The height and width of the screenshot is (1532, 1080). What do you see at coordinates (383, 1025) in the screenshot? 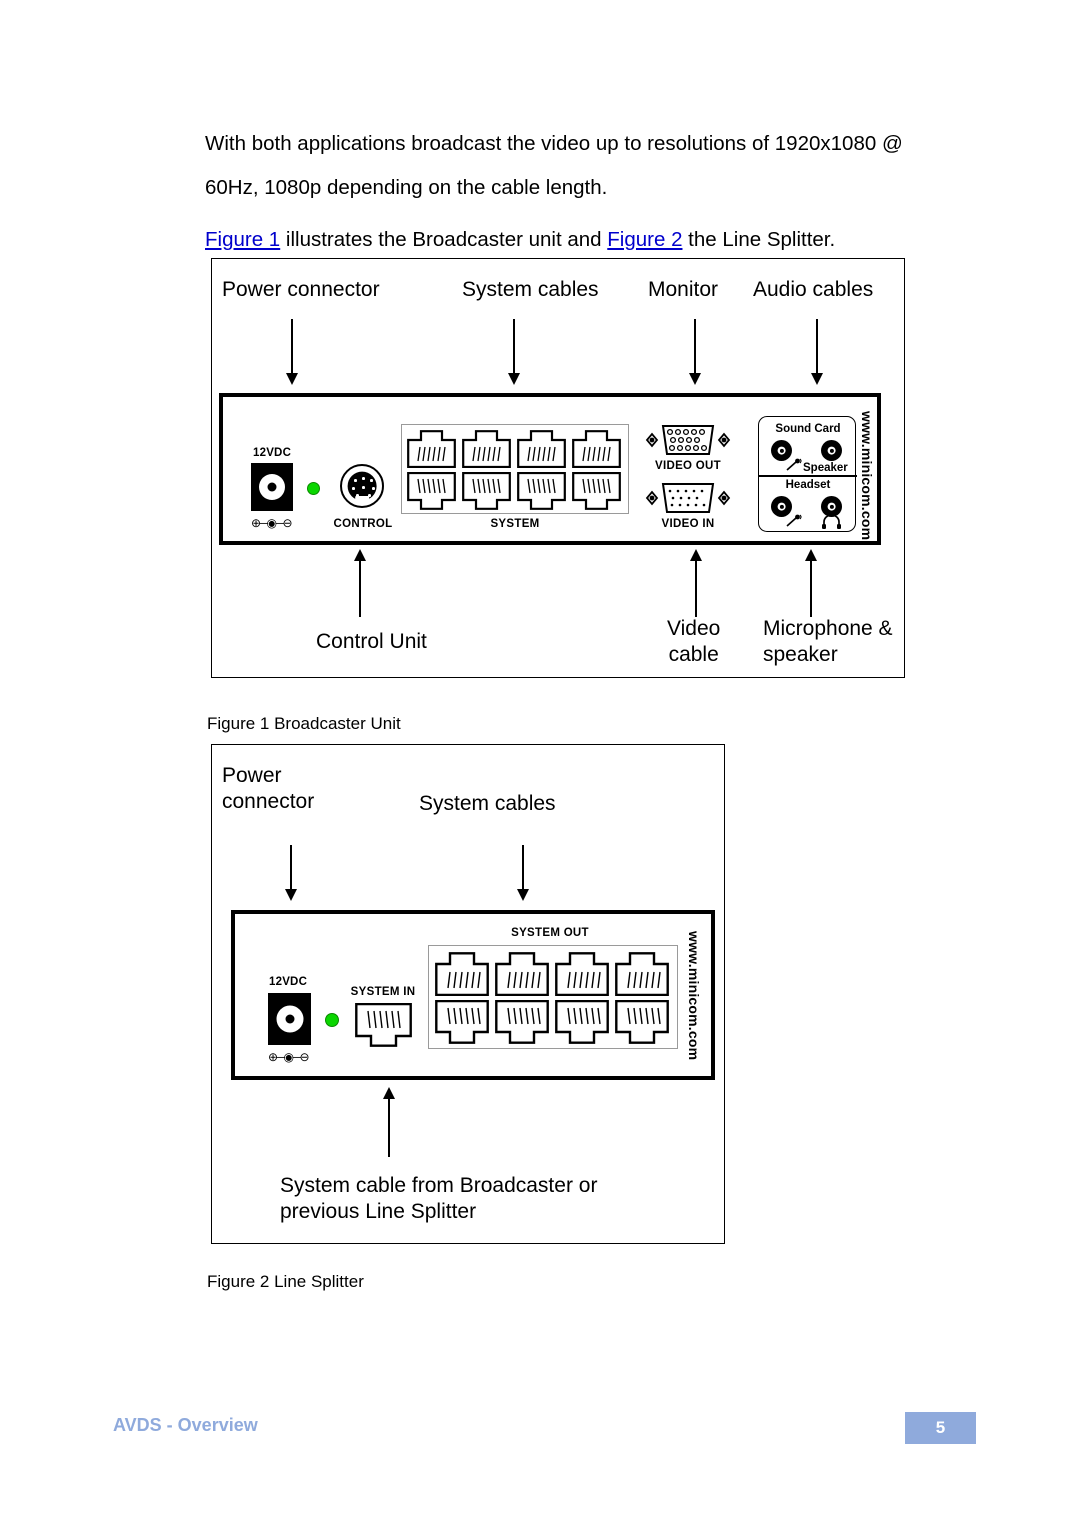
I see `system-in-port` at bounding box center [383, 1025].